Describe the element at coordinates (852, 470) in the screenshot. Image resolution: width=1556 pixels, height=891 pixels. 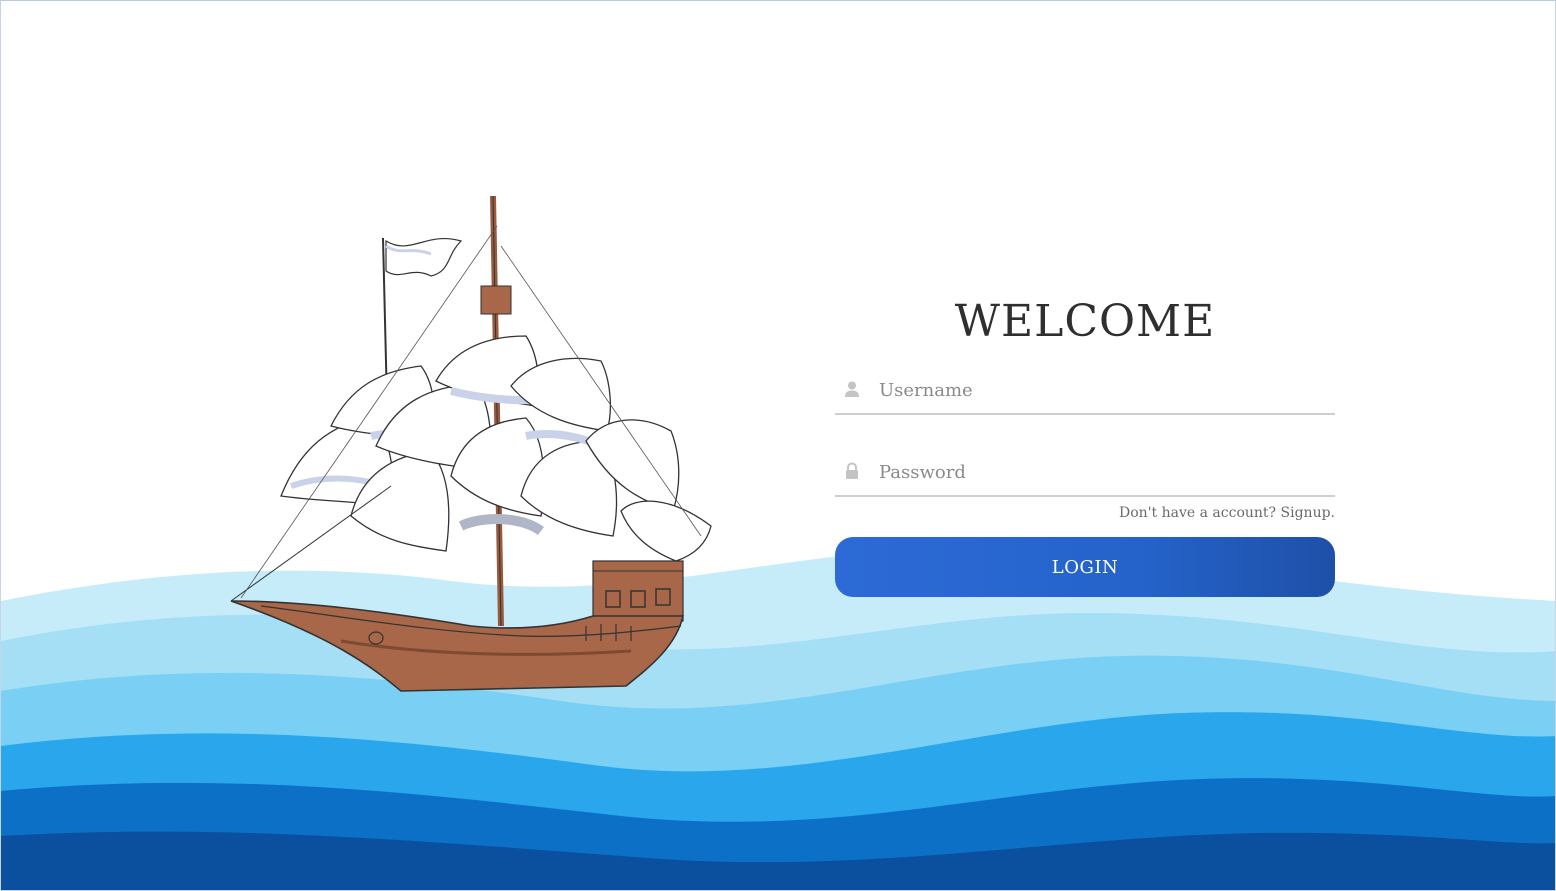
I see `lock-icon` at that location.